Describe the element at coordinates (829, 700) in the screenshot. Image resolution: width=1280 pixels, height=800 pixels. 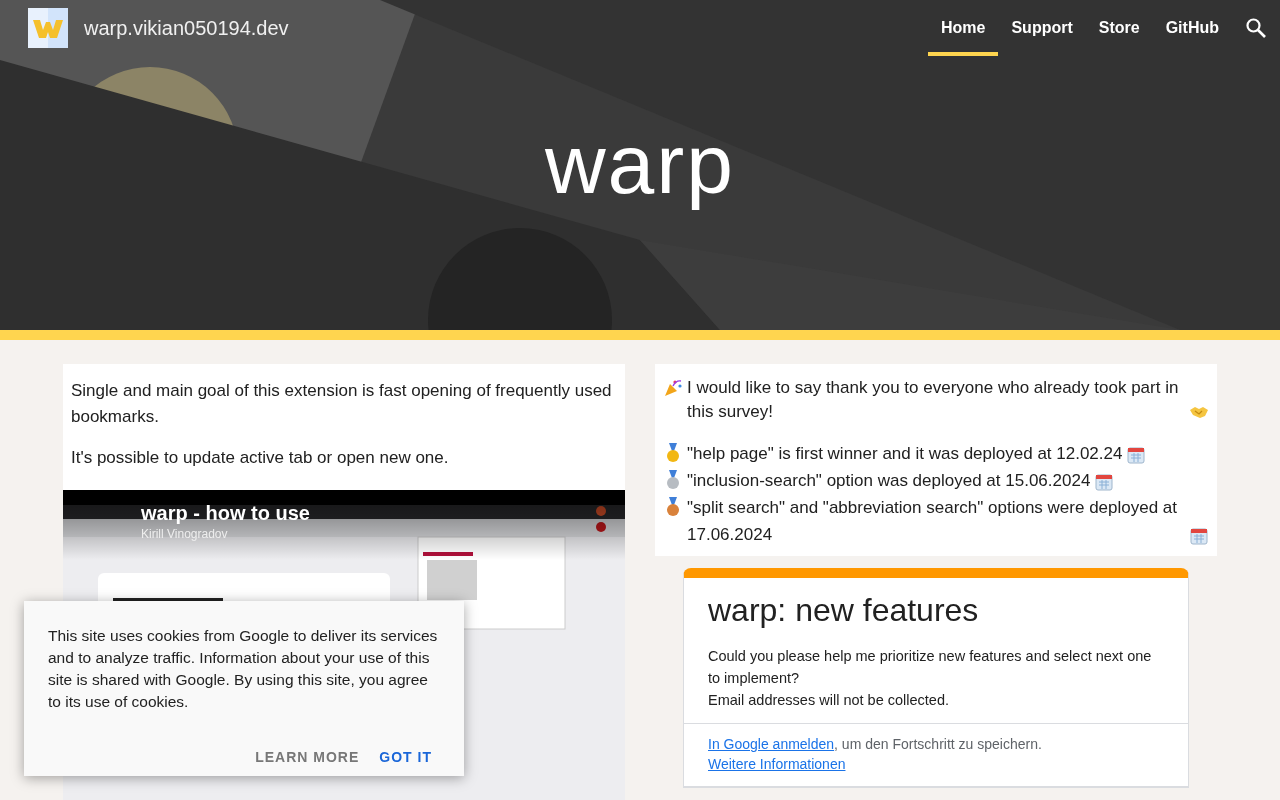
I see `form-description: Email addresses will not be collected.` at that location.